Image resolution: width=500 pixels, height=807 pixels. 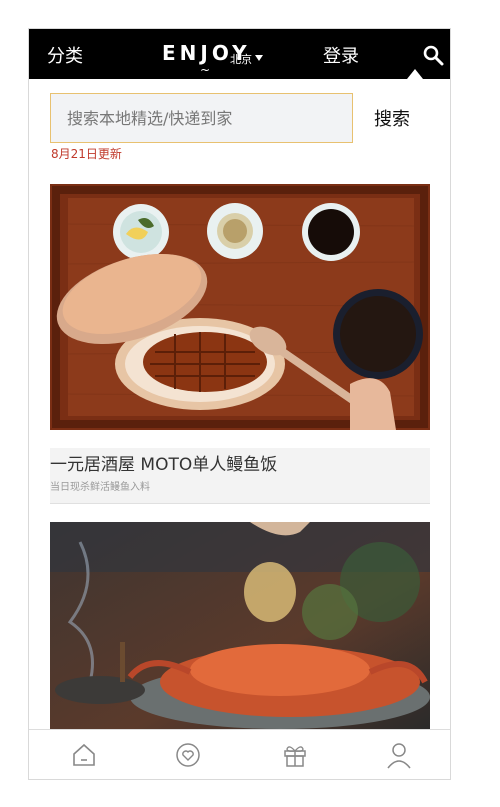 I want to click on search-pointer-caret, so click(x=415, y=74).